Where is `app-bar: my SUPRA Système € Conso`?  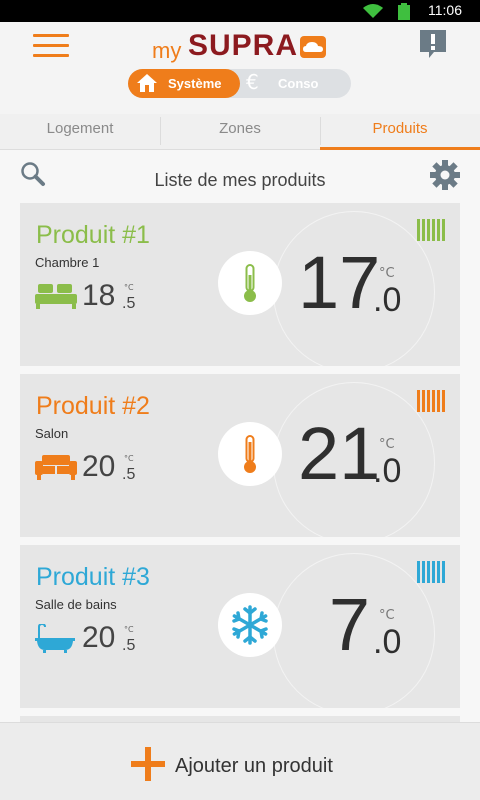 app-bar: my SUPRA Système € Conso is located at coordinates (240, 68).